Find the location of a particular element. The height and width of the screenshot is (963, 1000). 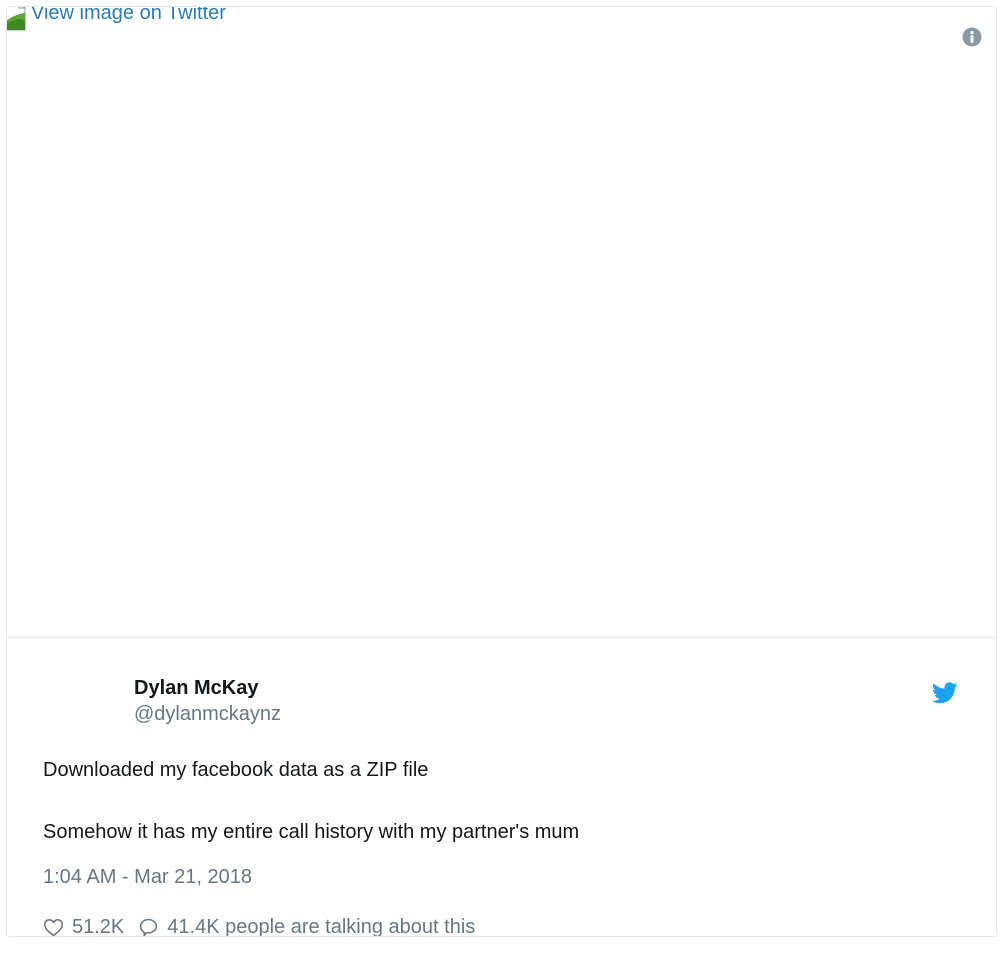

view-image-link: View image on Twitter is located at coordinates (116, 19).